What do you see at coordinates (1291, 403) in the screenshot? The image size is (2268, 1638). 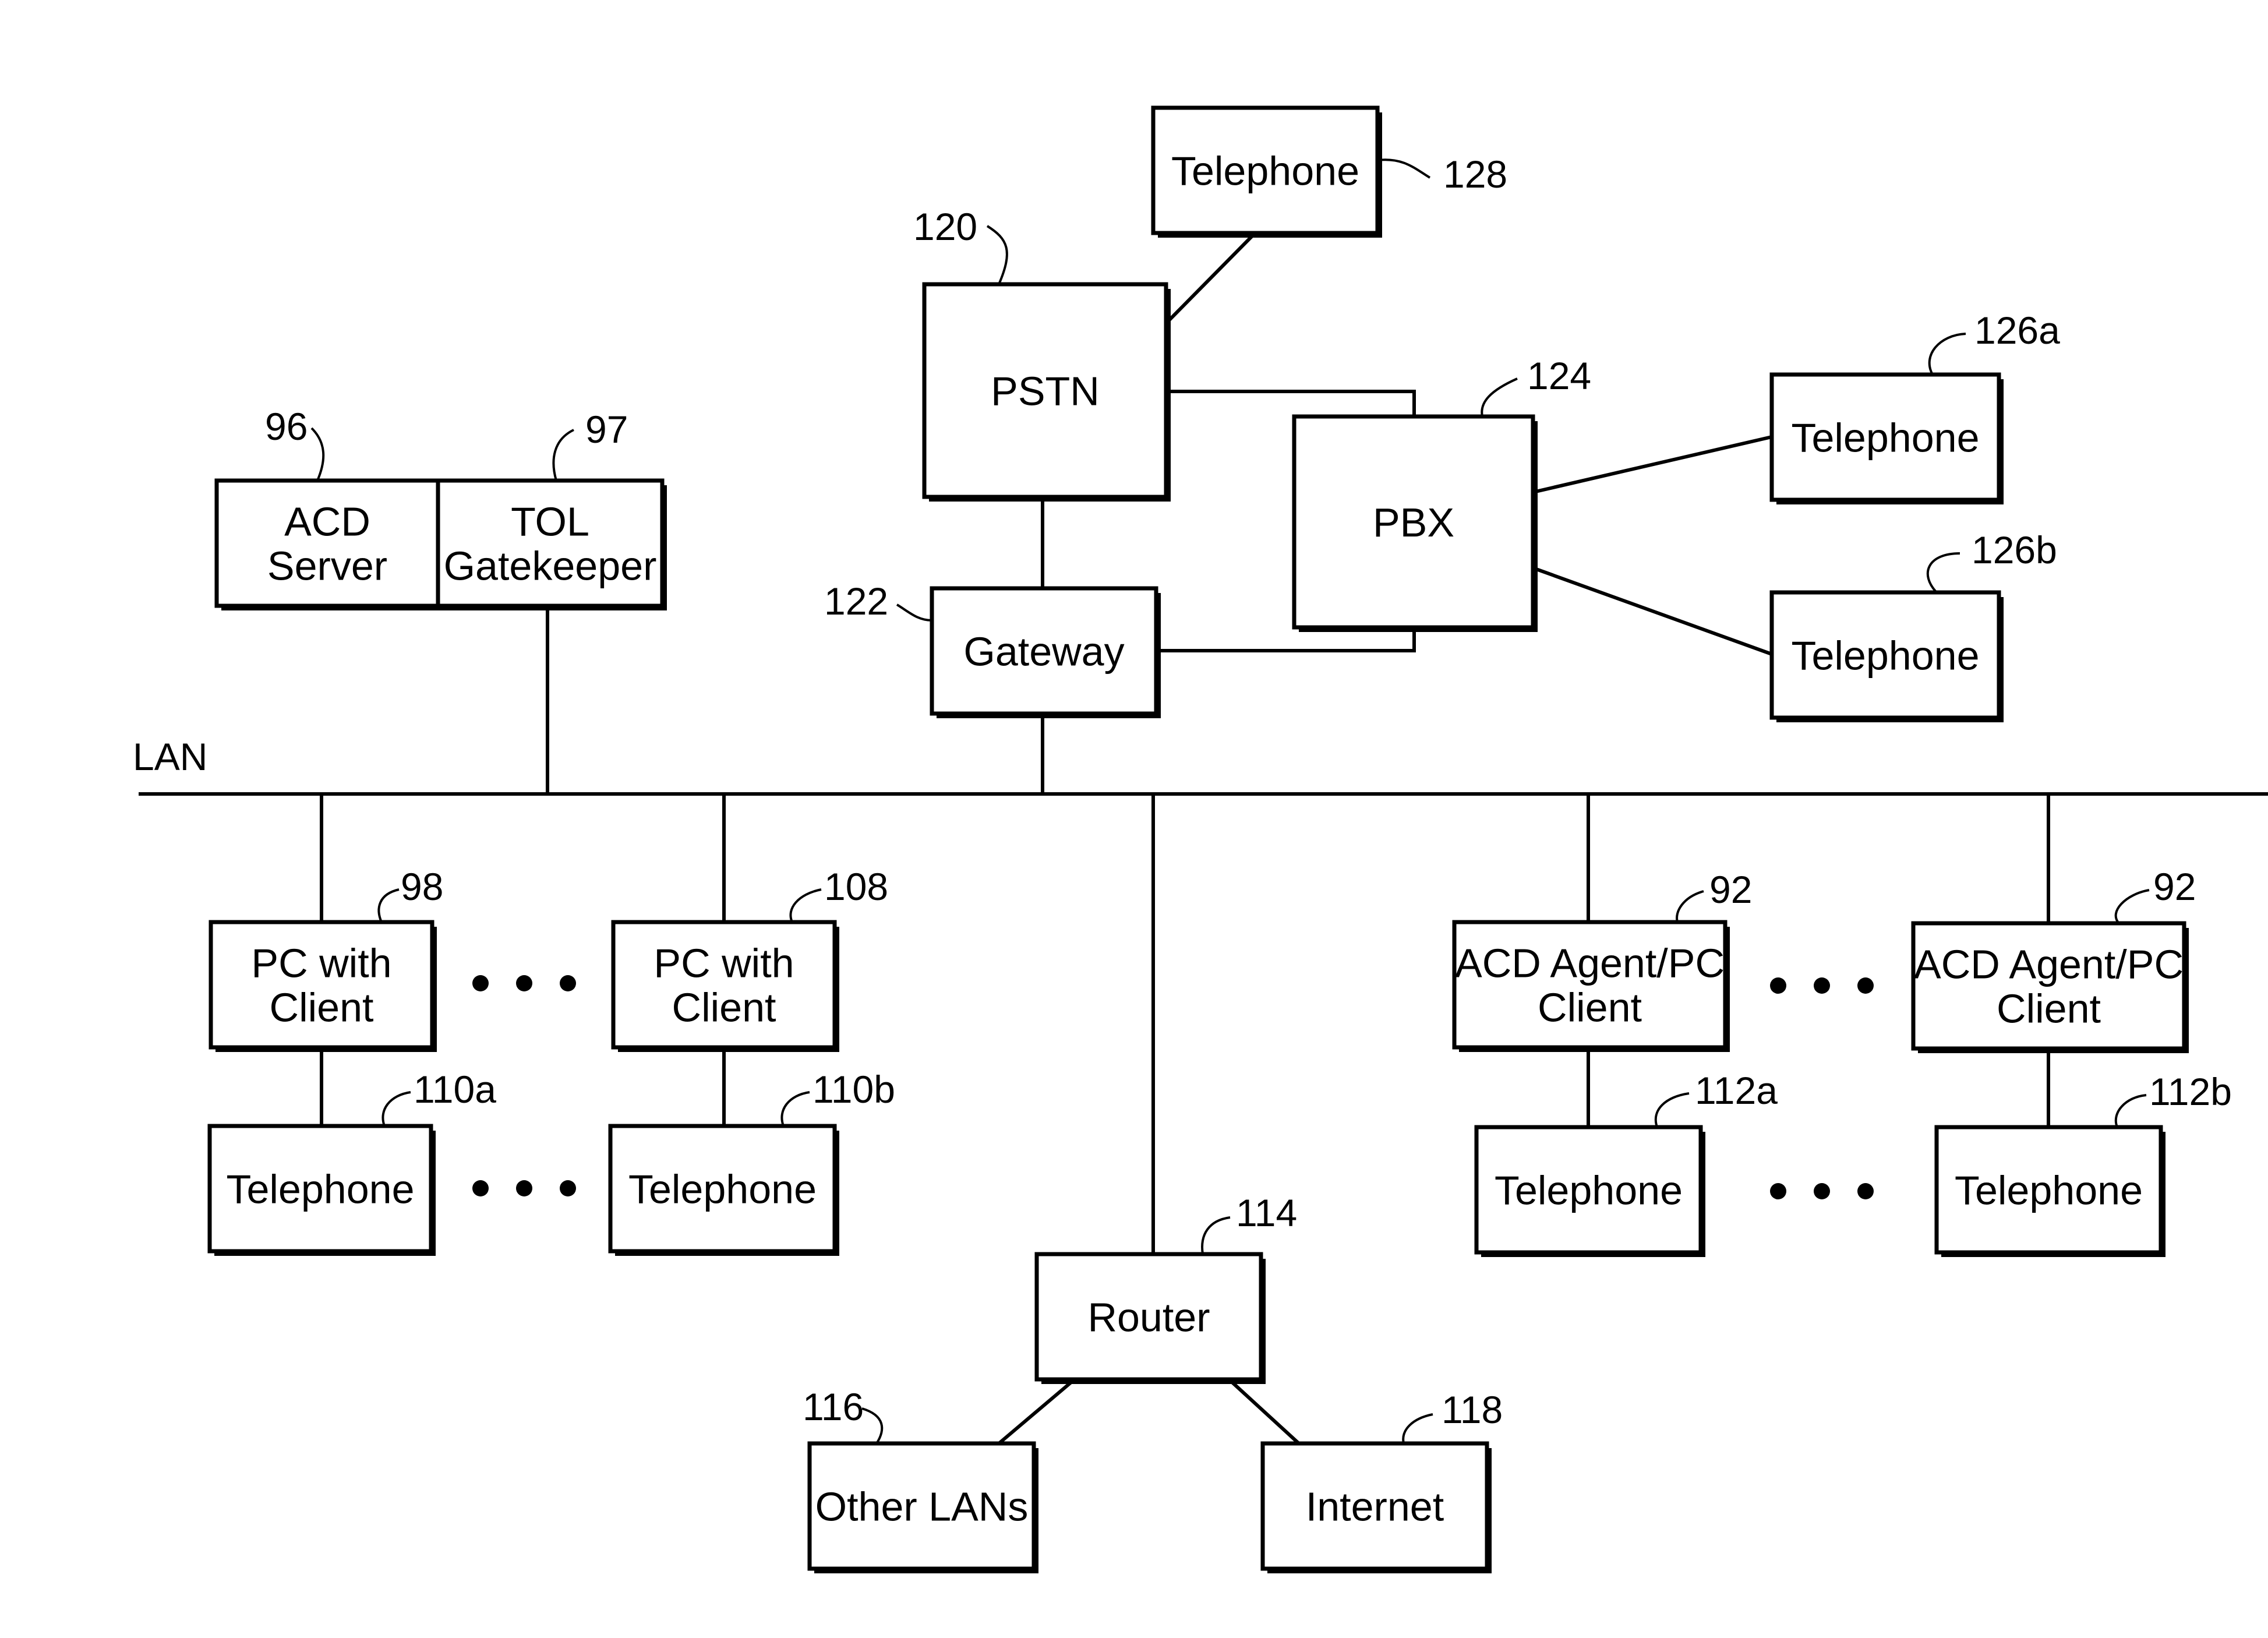 I see `pstn-pbx-link` at bounding box center [1291, 403].